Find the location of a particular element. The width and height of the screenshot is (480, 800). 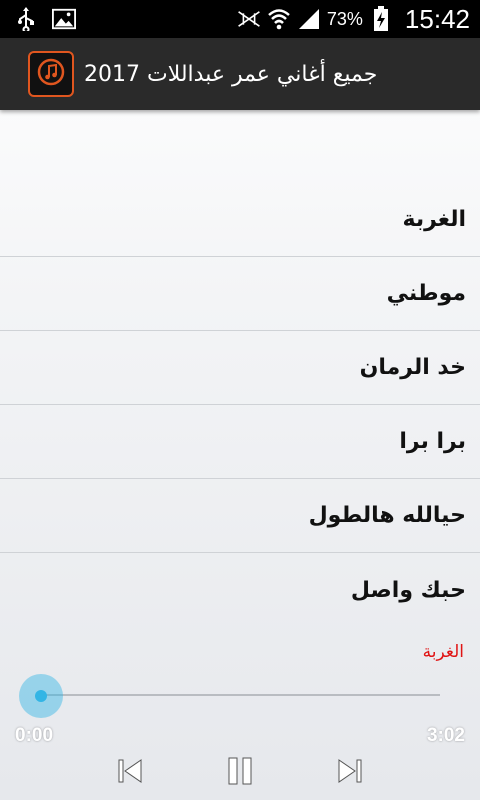

now-playing-title: الغربة is located at coordinates (443, 652).